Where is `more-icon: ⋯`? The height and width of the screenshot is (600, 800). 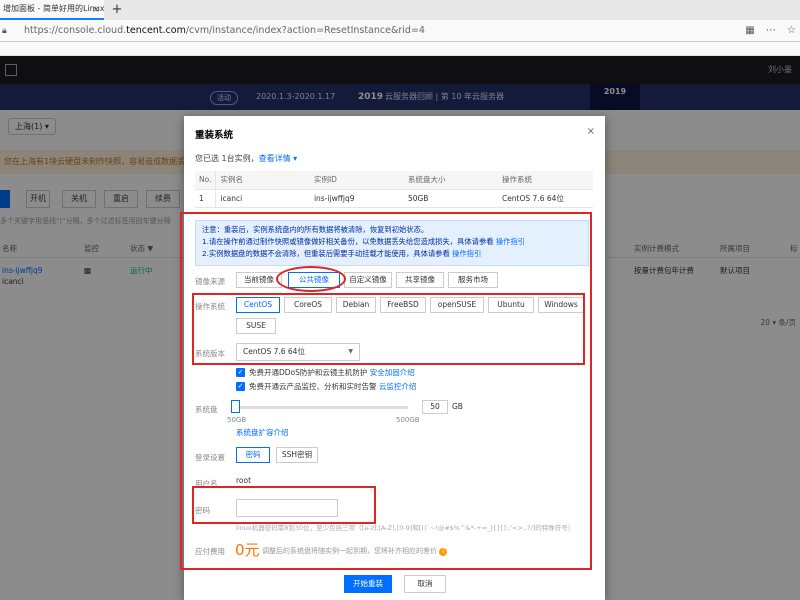
more-icon: ⋯ is located at coordinates (771, 31).